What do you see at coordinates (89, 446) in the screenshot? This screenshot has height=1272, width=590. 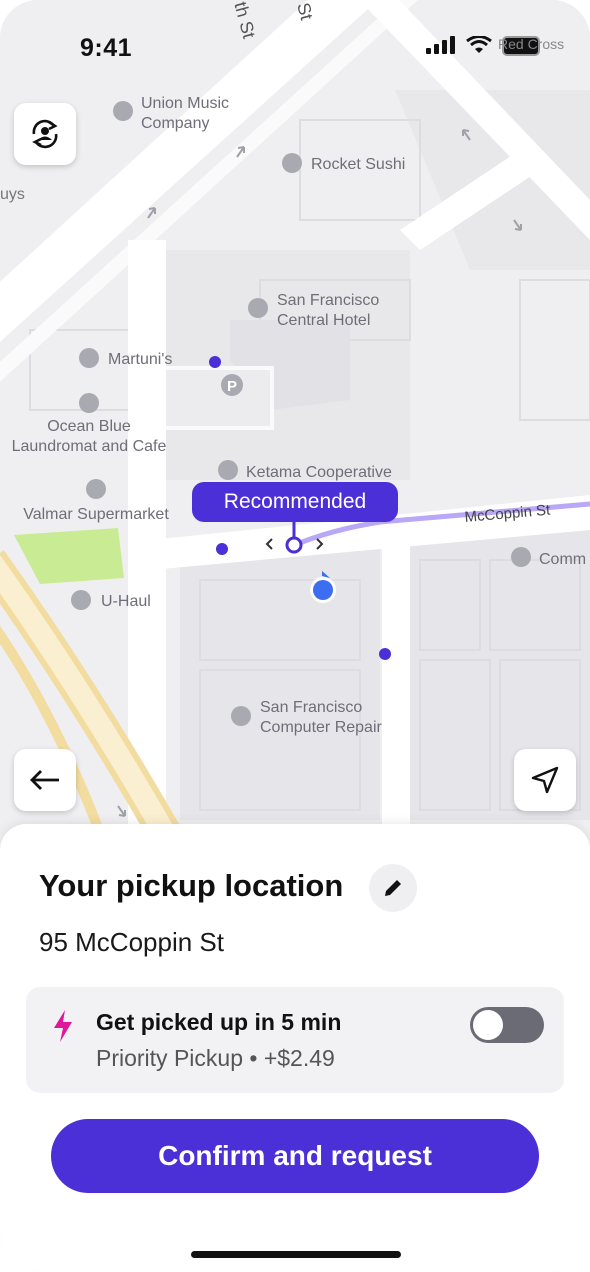 I see `poi-label: Laundromat and Cafe` at bounding box center [89, 446].